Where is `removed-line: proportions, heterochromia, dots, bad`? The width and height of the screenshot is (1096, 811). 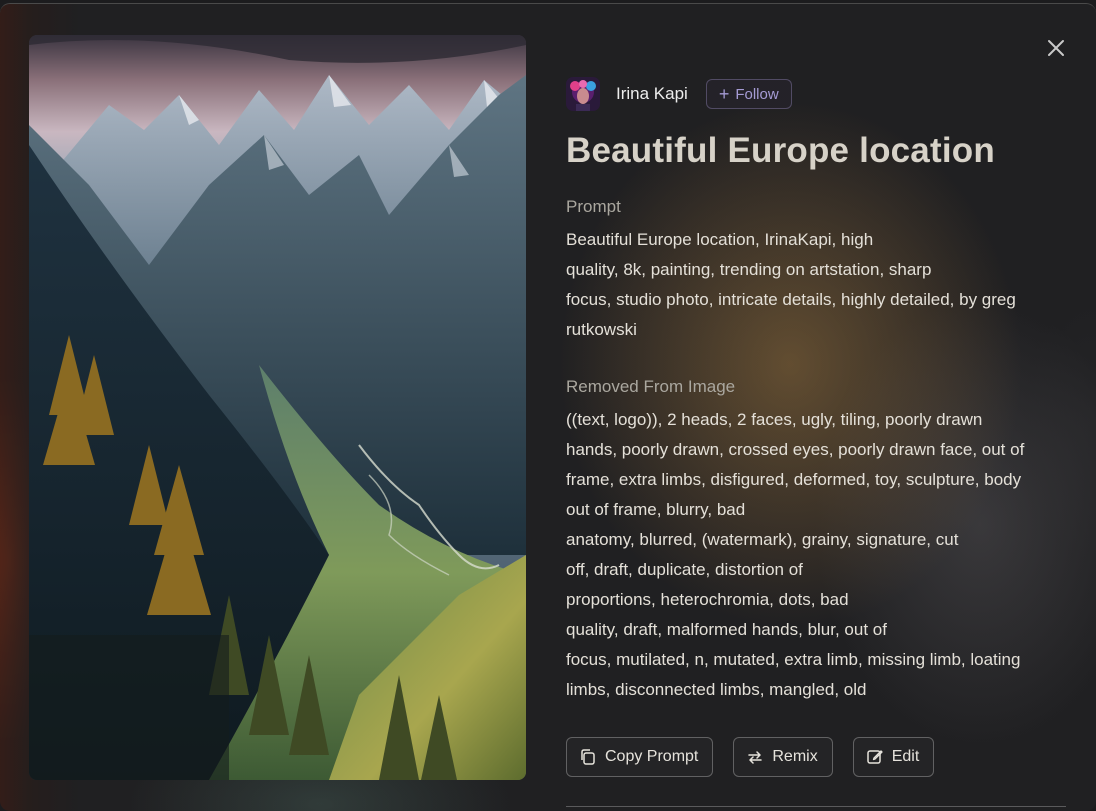
removed-line: proportions, heterochromia, dots, bad is located at coordinates (816, 600).